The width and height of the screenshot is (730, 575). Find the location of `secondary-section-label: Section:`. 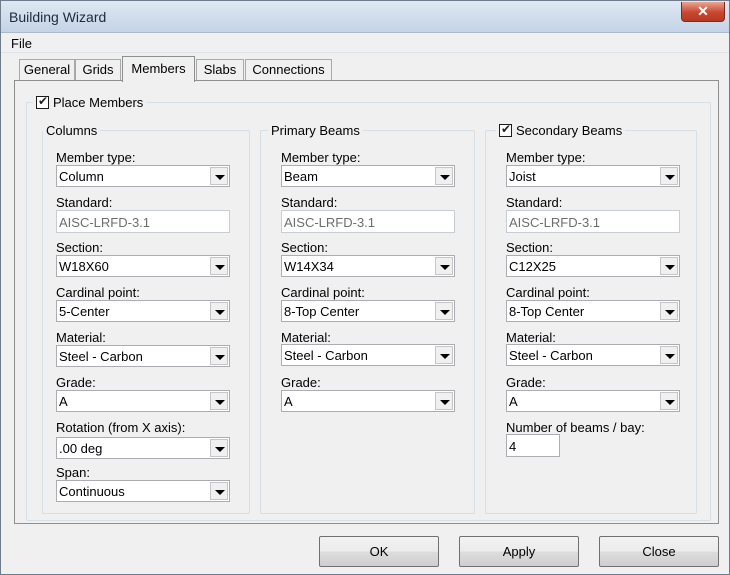

secondary-section-label: Section: is located at coordinates (529, 247).